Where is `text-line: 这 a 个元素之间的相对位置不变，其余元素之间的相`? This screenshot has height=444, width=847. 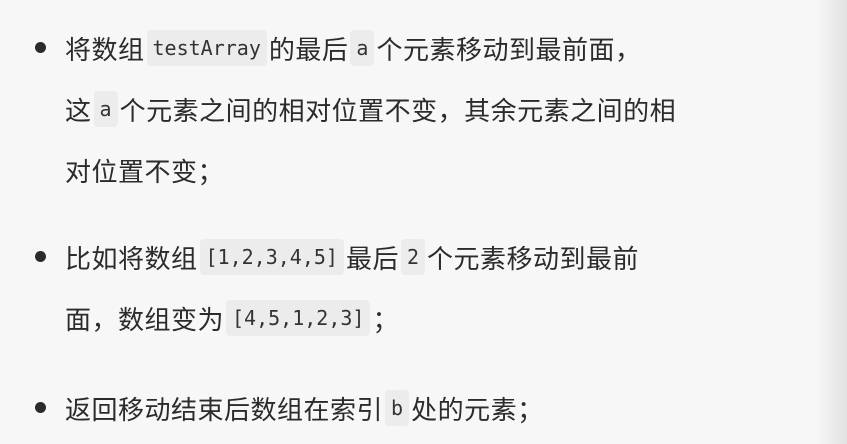 text-line: 这 a 个元素之间的相对位置不变，其余元素之间的相 is located at coordinates (370, 109).